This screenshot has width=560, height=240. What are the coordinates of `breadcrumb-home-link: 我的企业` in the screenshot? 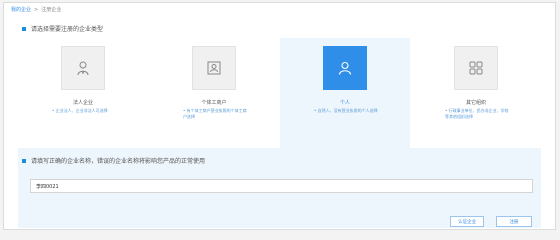 It's located at (21, 9).